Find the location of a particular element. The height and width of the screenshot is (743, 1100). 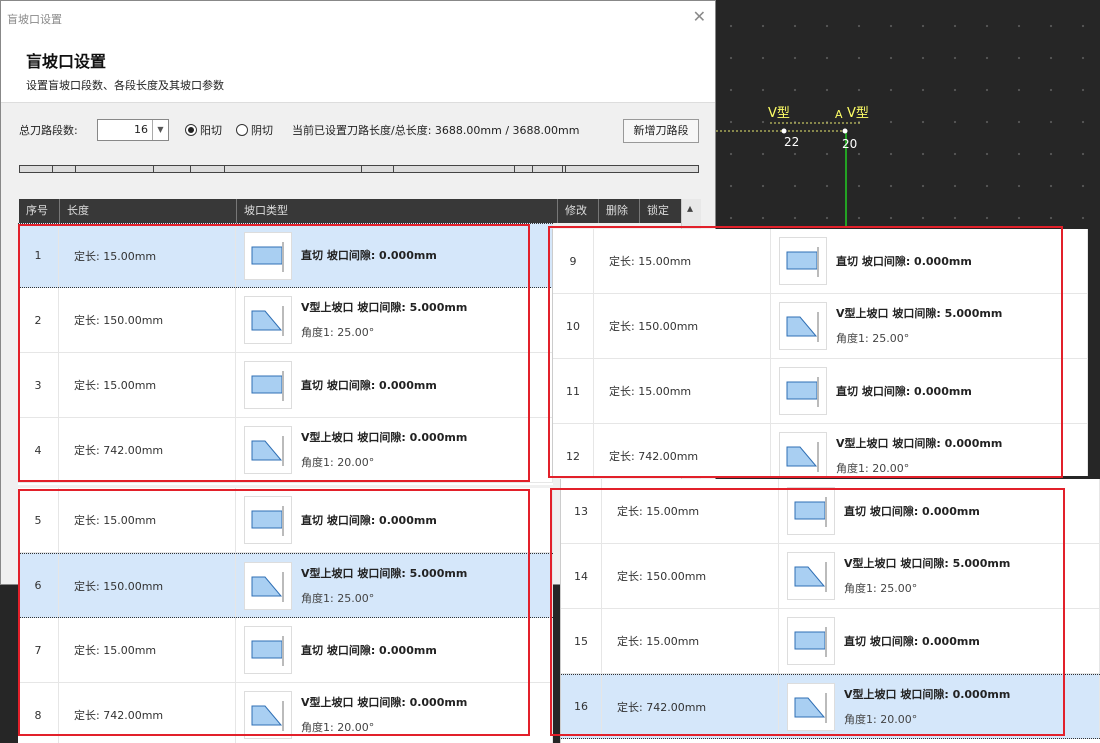

column-header: 长度 is located at coordinates (148, 211).